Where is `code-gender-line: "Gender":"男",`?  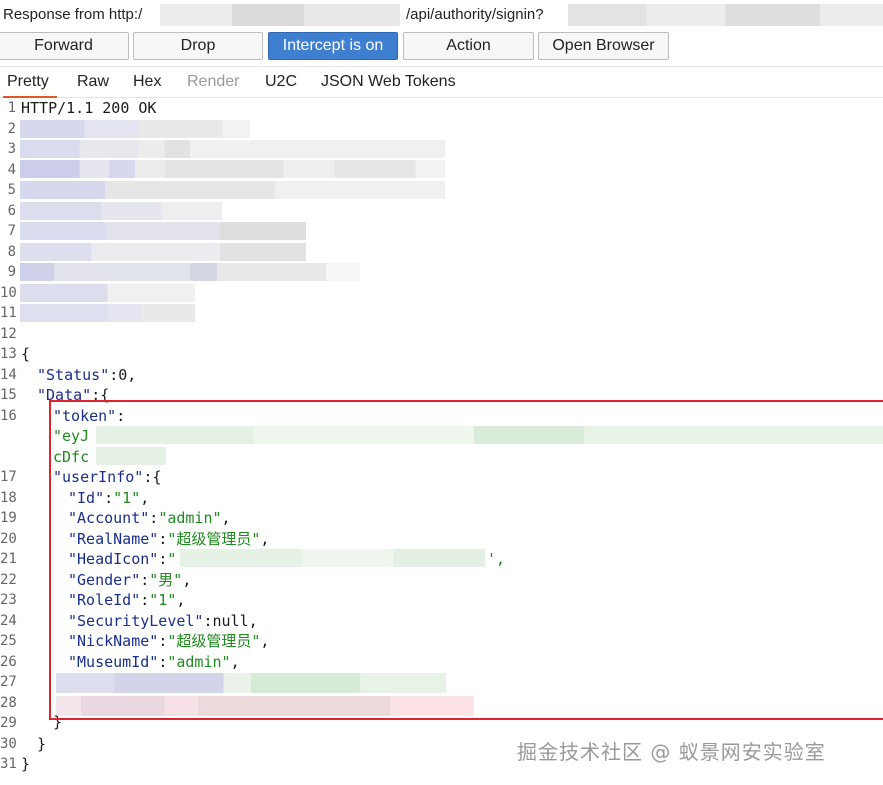
code-gender-line: "Gender":"男", is located at coordinates (130, 579).